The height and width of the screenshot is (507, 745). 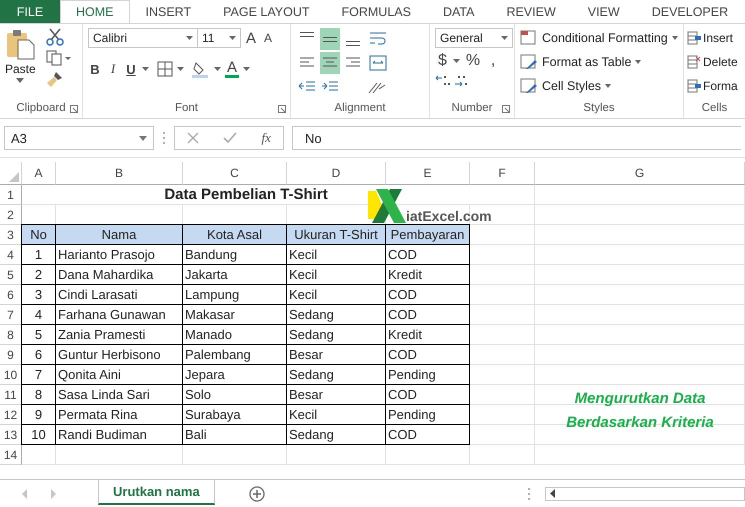 What do you see at coordinates (529, 493) in the screenshot?
I see `more-icon` at bounding box center [529, 493].